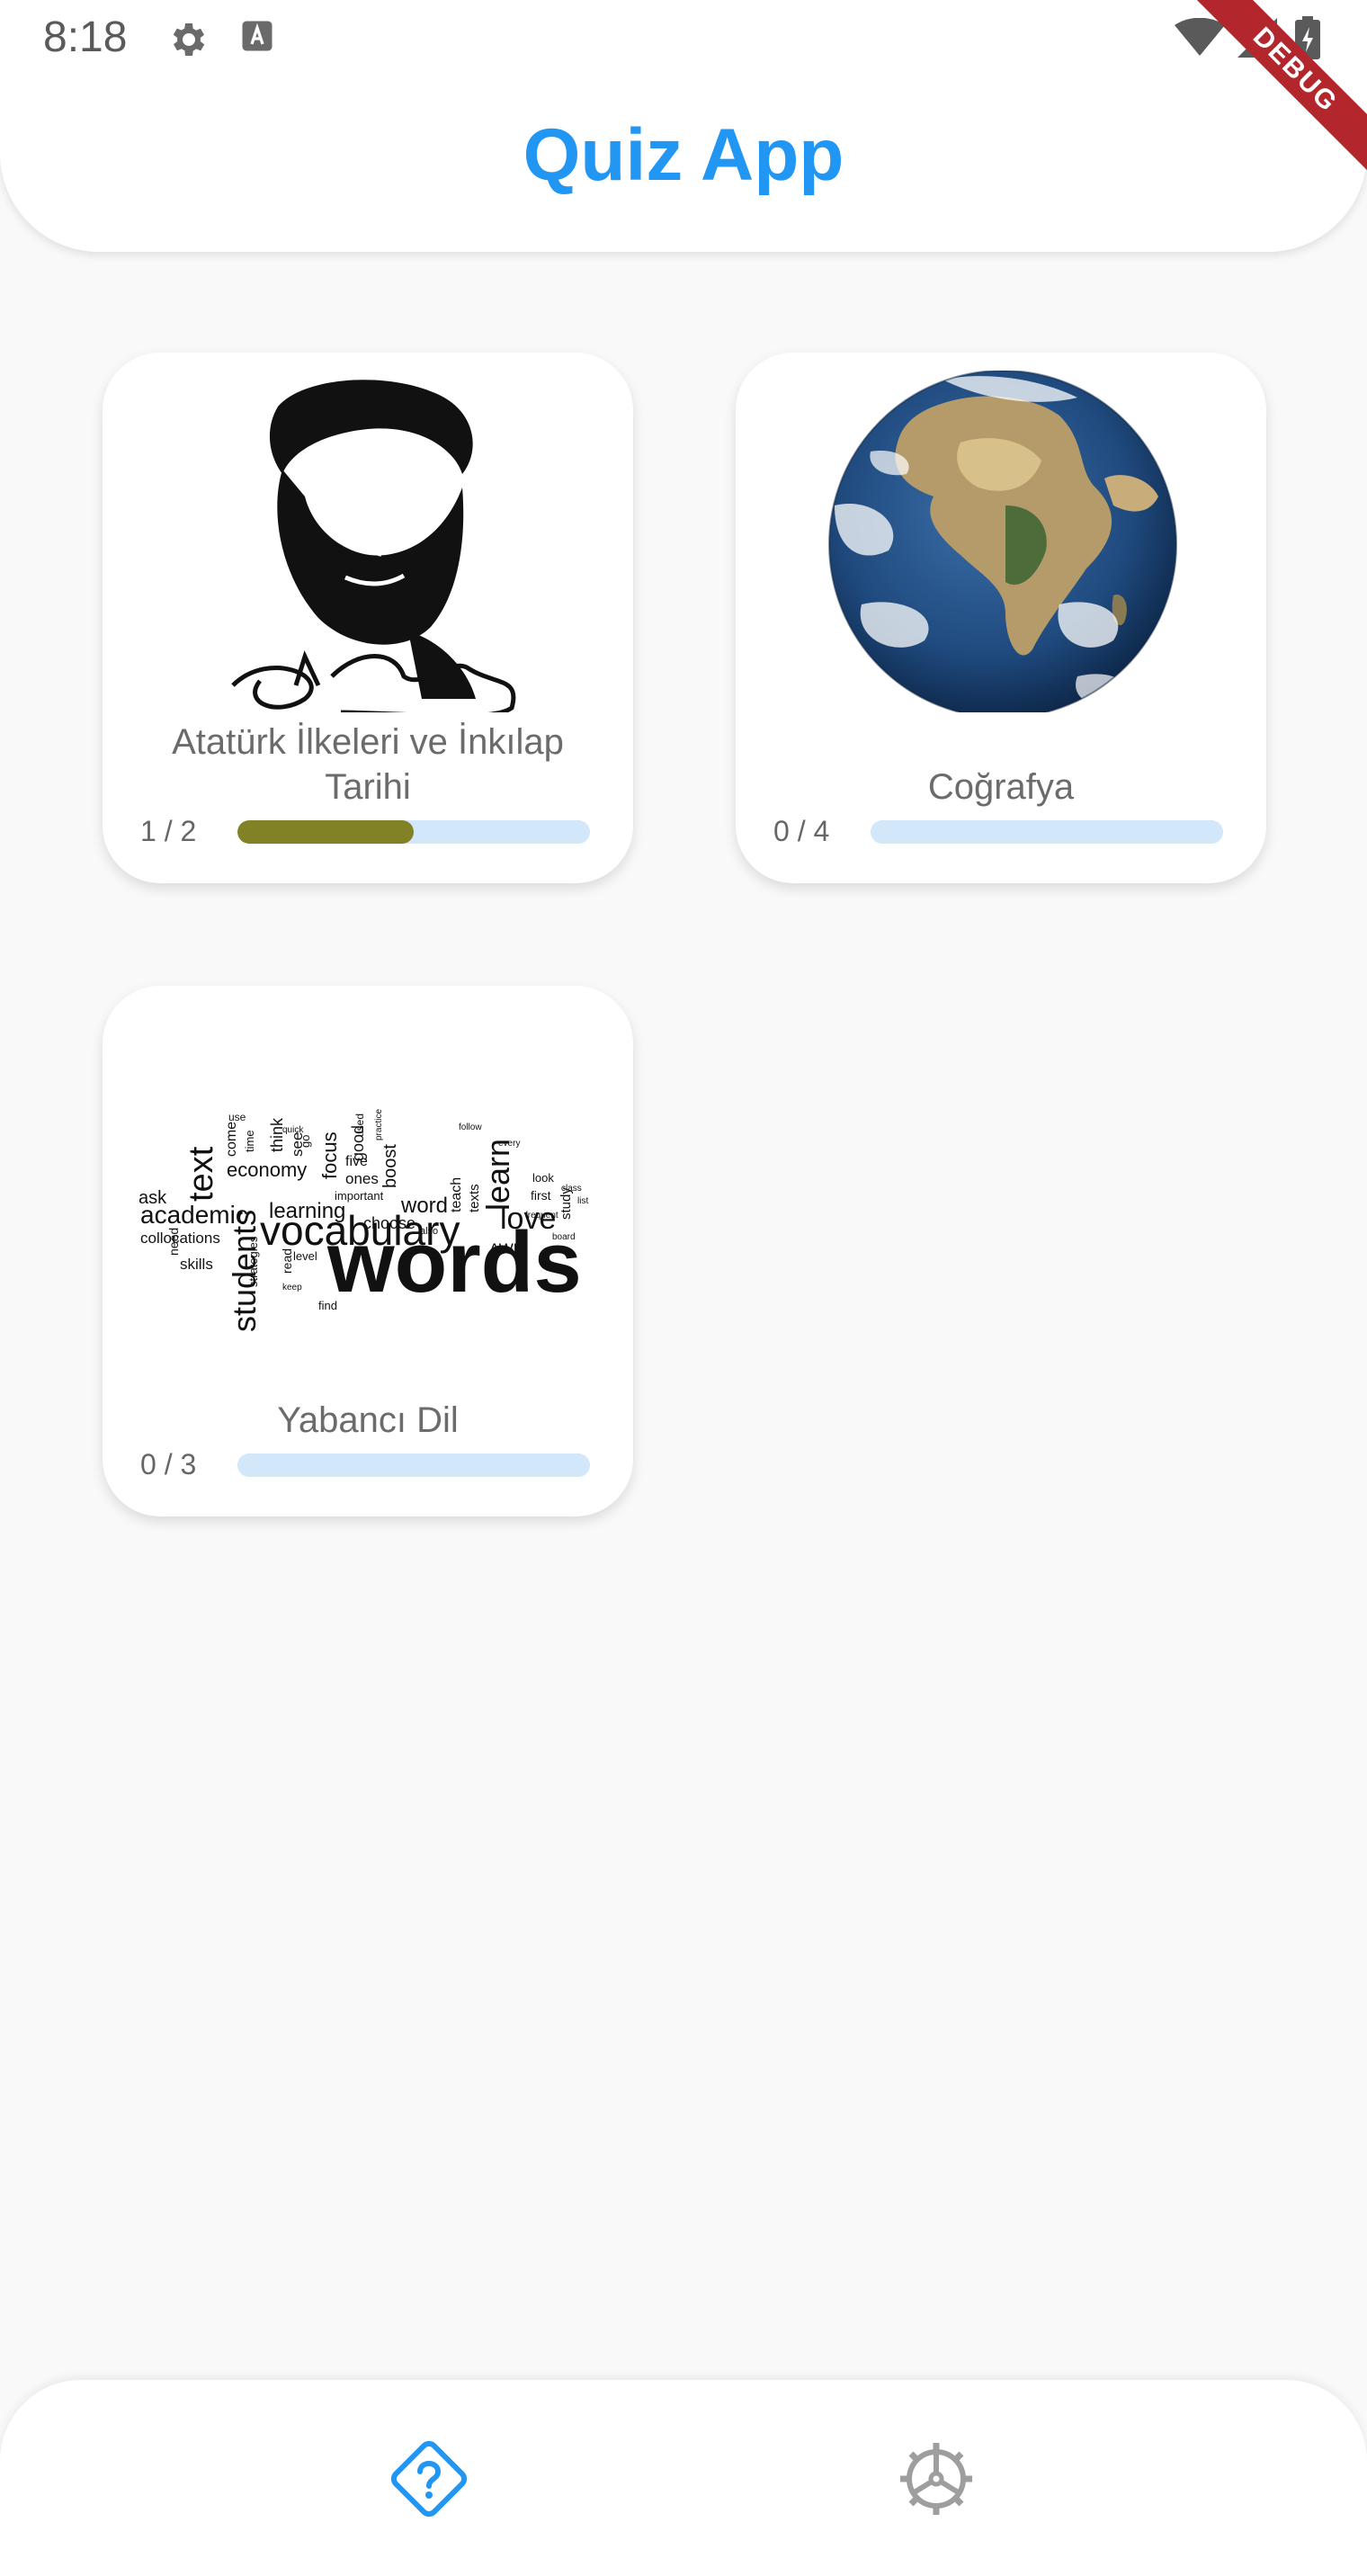 Image resolution: width=1367 pixels, height=2576 pixels. I want to click on word-cloud-word: board, so click(564, 1237).